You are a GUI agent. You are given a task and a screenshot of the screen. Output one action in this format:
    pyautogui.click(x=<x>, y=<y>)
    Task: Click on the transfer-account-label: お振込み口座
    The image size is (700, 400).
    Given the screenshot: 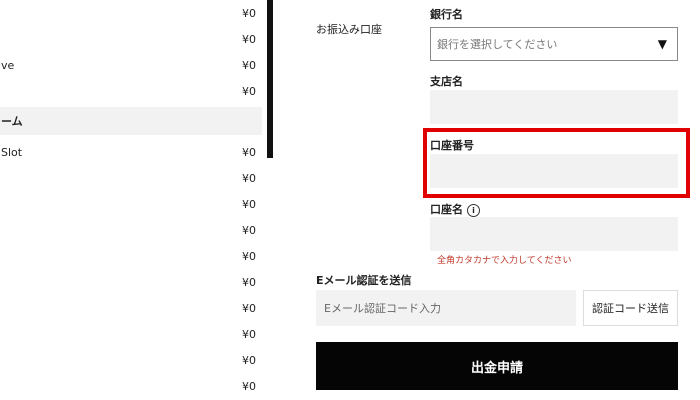 What is the action you would take?
    pyautogui.click(x=349, y=29)
    